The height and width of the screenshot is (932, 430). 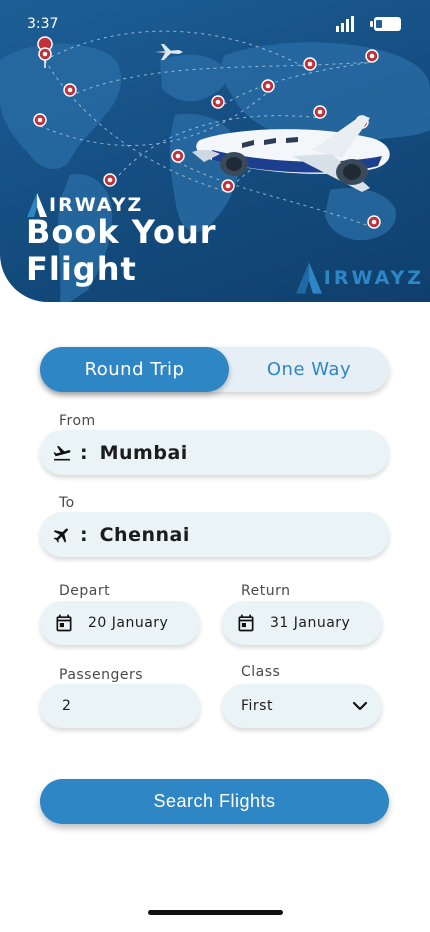 I want to click on class-select: First, so click(x=302, y=706).